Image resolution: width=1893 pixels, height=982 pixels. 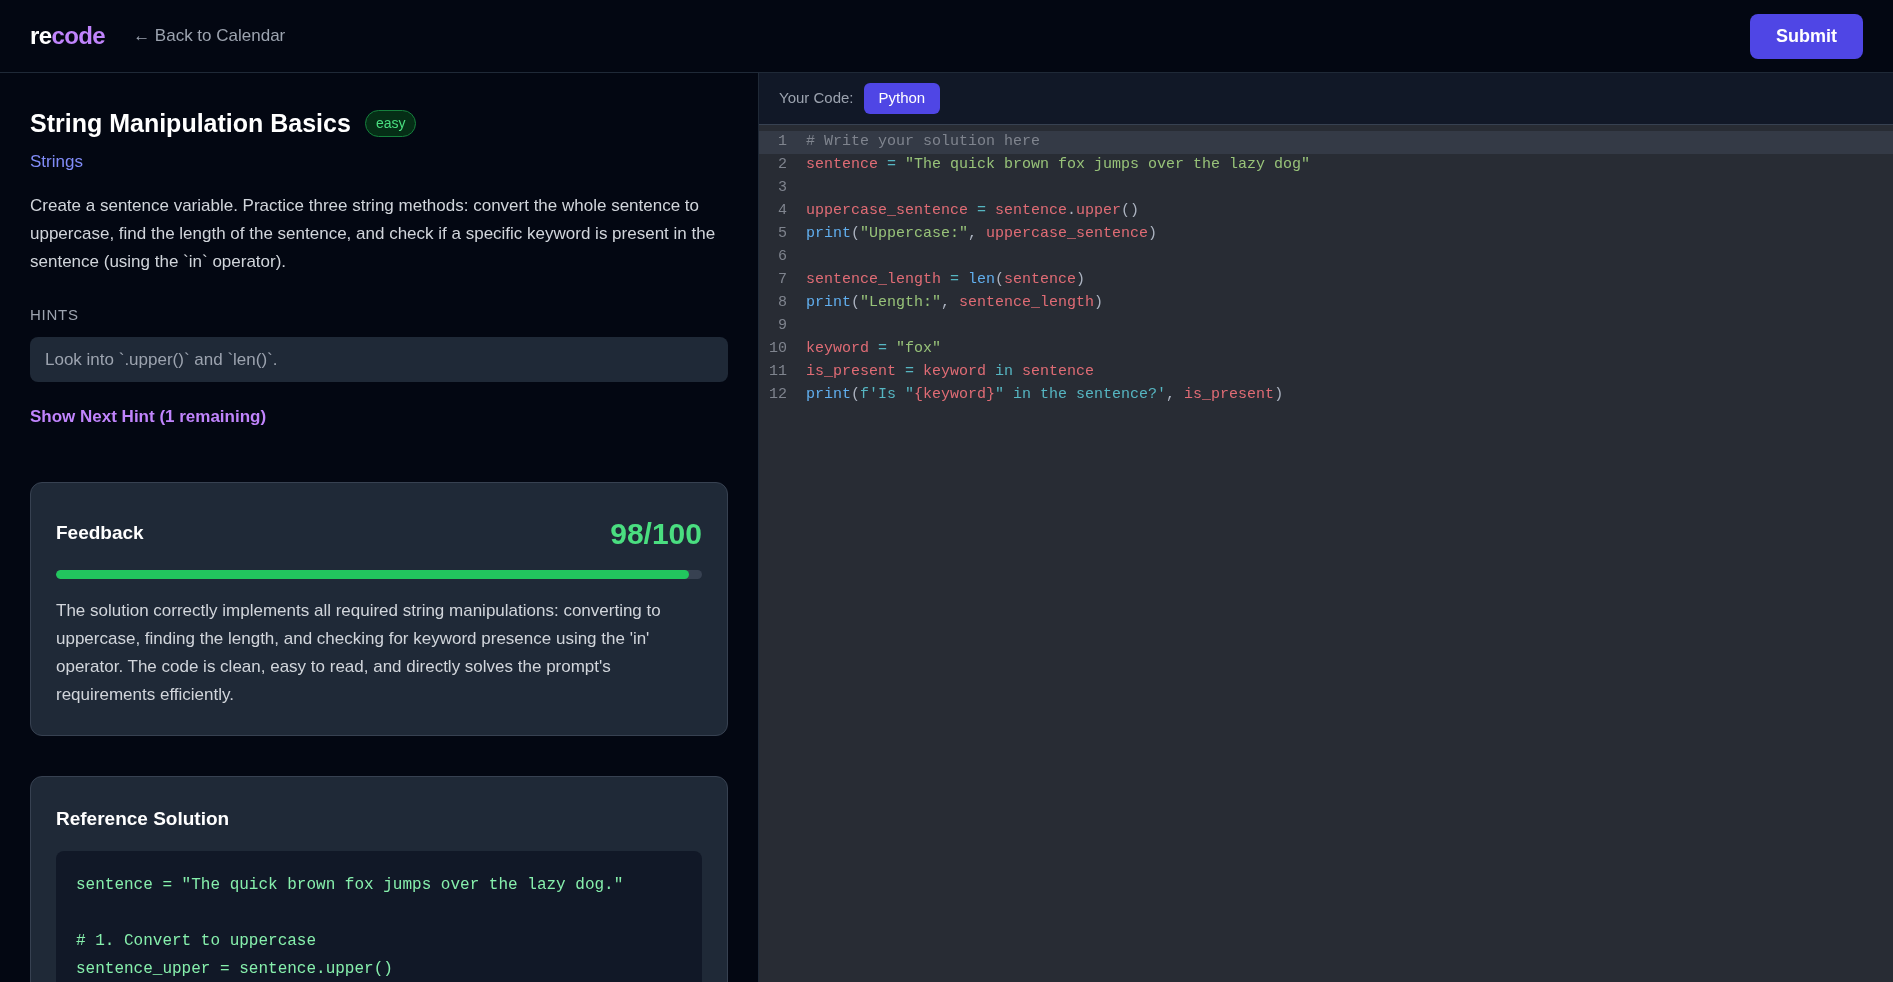 What do you see at coordinates (209, 36) in the screenshot?
I see `back-link: ← Back to Calendar` at bounding box center [209, 36].